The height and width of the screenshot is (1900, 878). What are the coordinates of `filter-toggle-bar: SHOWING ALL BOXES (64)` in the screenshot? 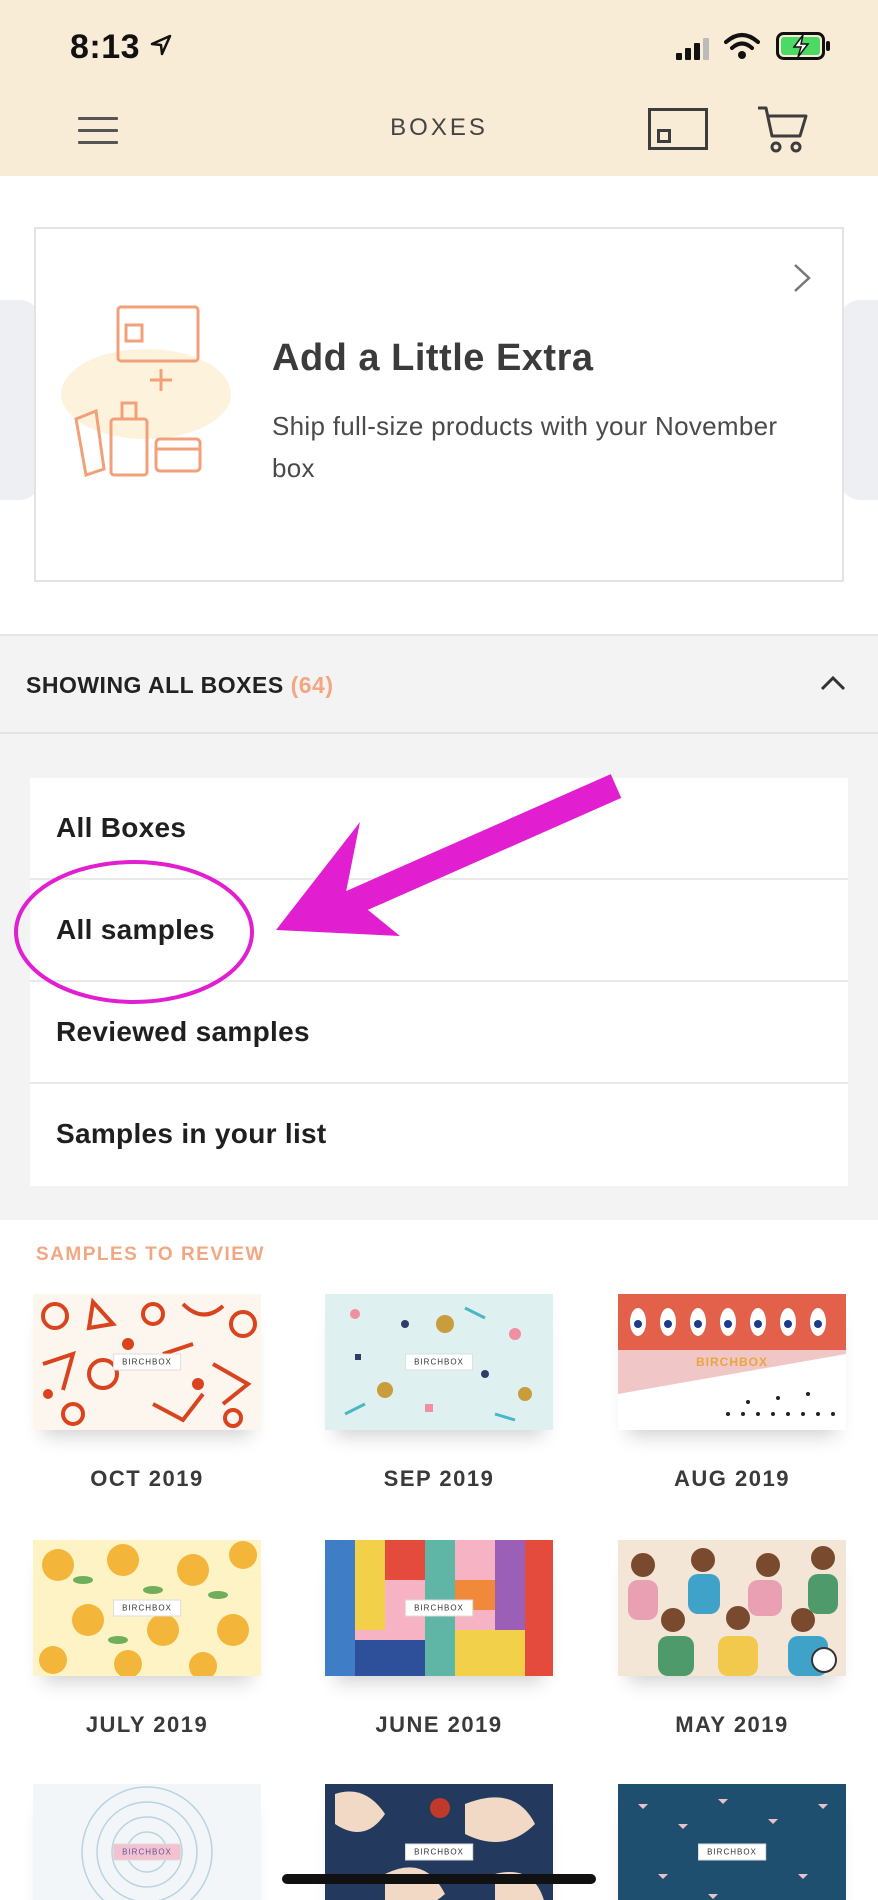 It's located at (439, 685).